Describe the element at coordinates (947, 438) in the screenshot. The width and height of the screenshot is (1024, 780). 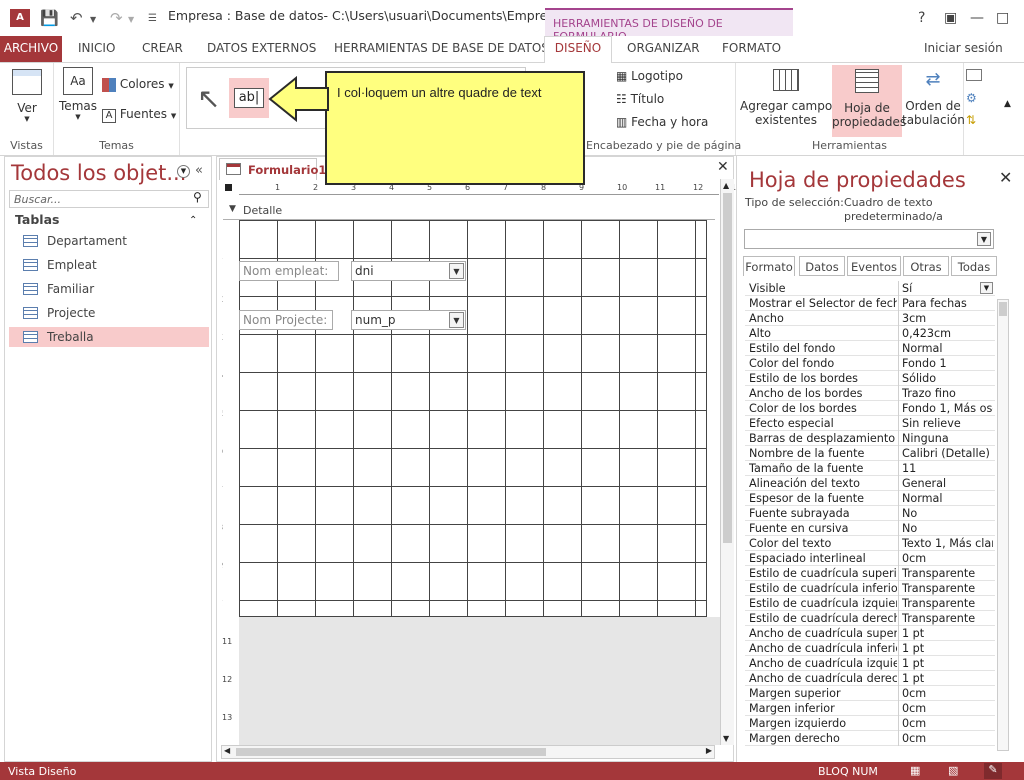
I see `property-value: Ninguna` at that location.